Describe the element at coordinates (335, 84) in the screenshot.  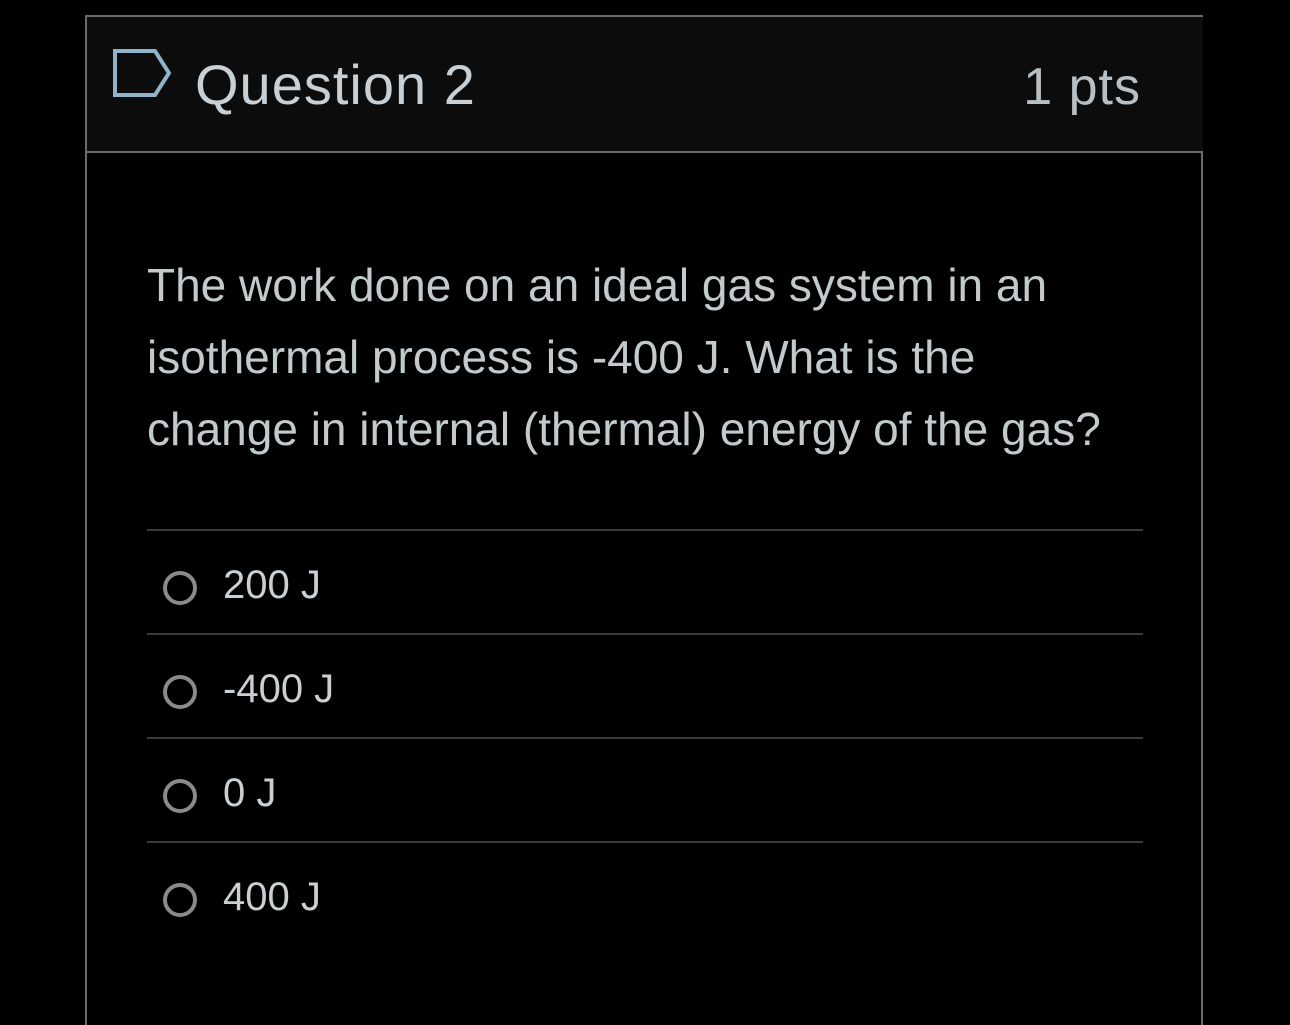
I see `question-title: Question 2` at that location.